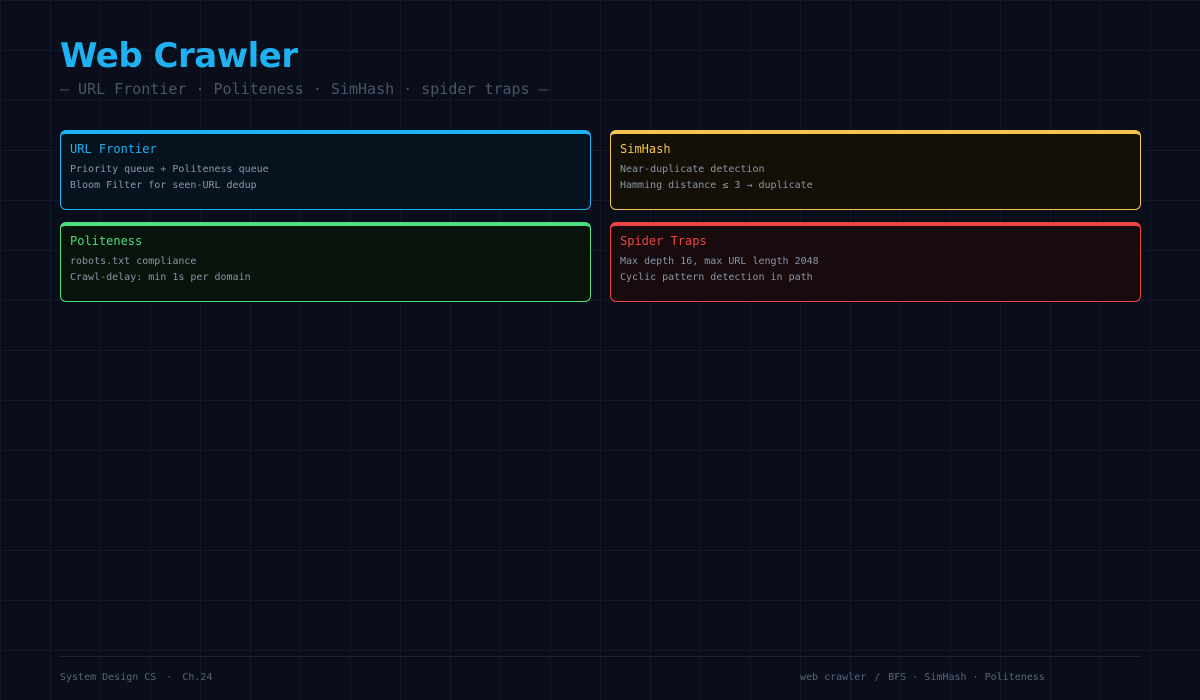  Describe the element at coordinates (645, 149) in the screenshot. I see `card-title: SimHash` at that location.